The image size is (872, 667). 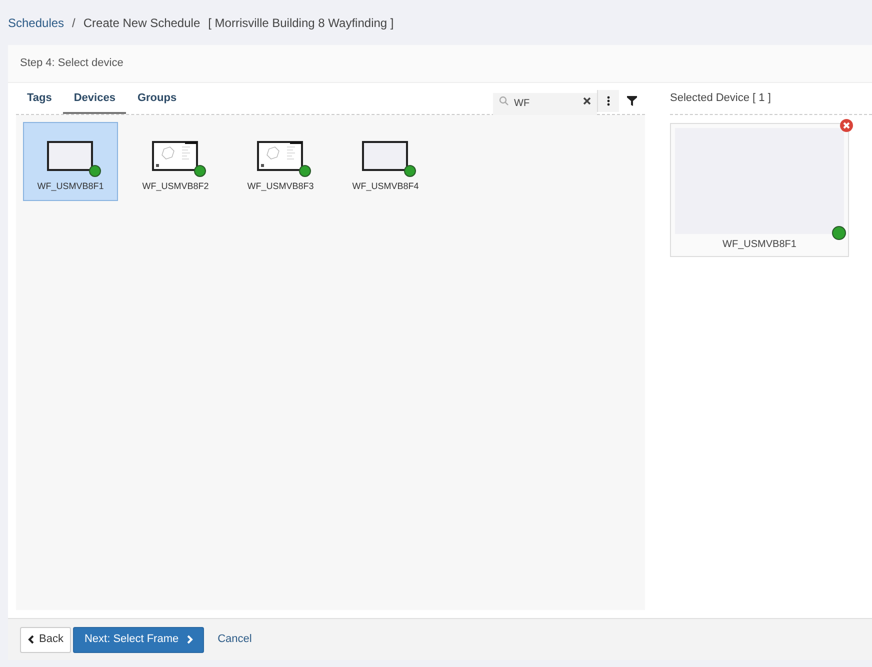 I want to click on more-icon, so click(x=608, y=101).